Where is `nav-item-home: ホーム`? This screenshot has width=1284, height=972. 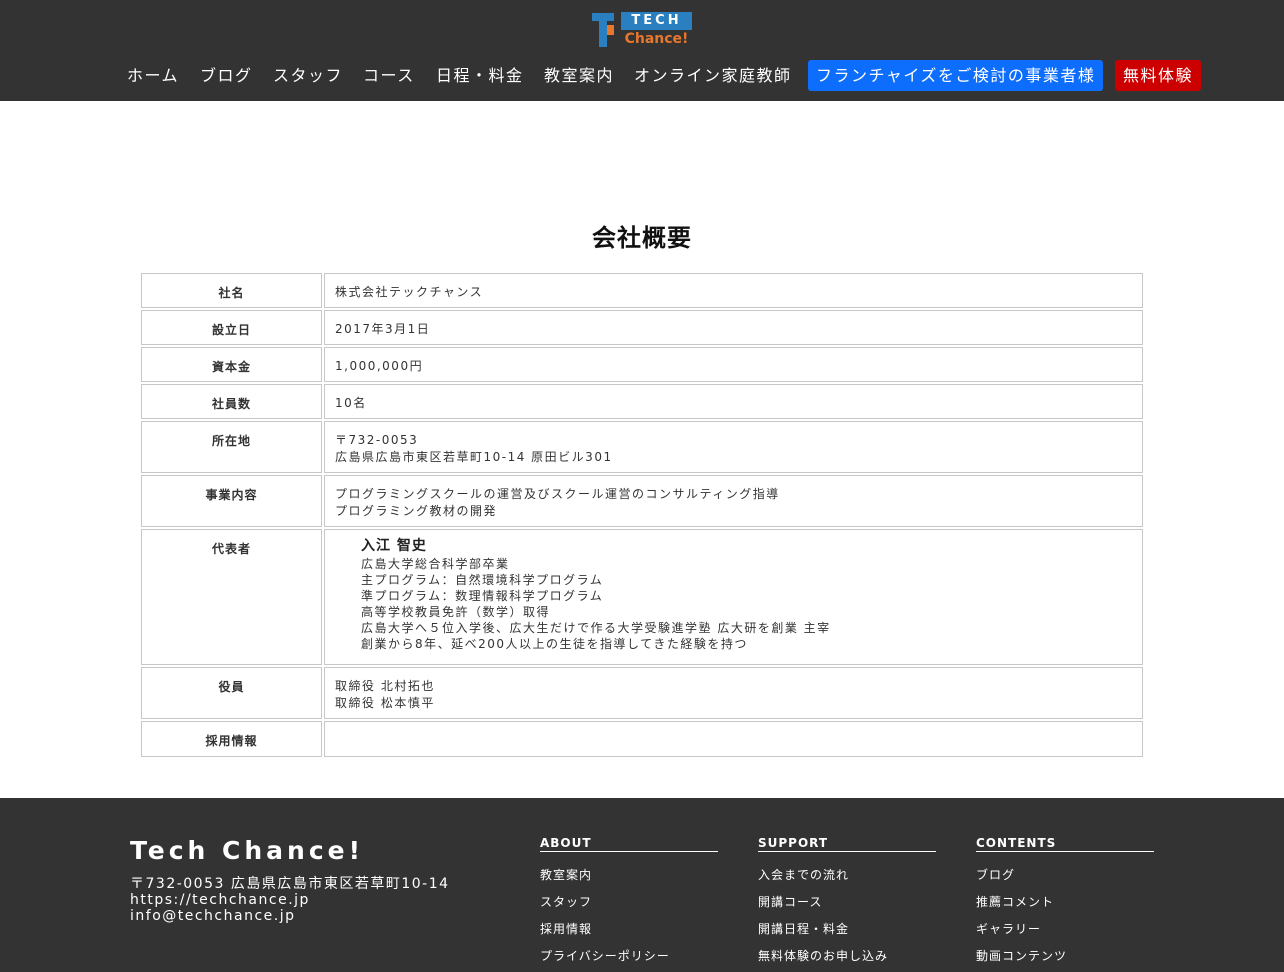
nav-item-home: ホーム is located at coordinates (153, 75).